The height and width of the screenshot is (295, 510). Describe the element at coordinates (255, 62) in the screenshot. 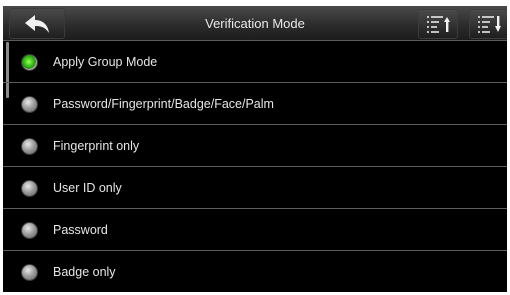

I see `option-apply-group-mode: Apply Group Mode` at that location.